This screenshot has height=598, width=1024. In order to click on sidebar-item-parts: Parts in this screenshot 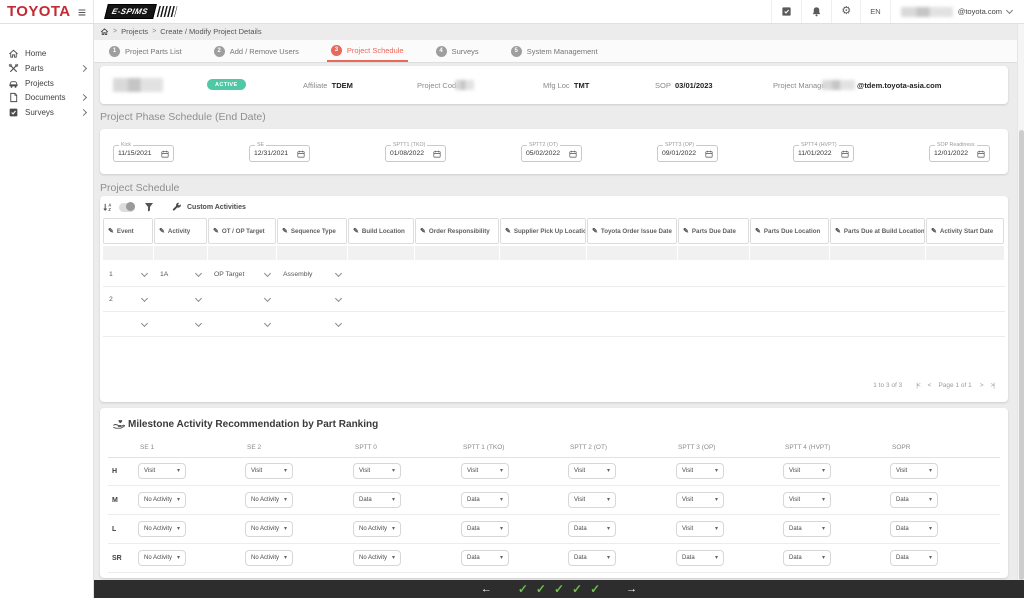, I will do `click(47, 68)`.